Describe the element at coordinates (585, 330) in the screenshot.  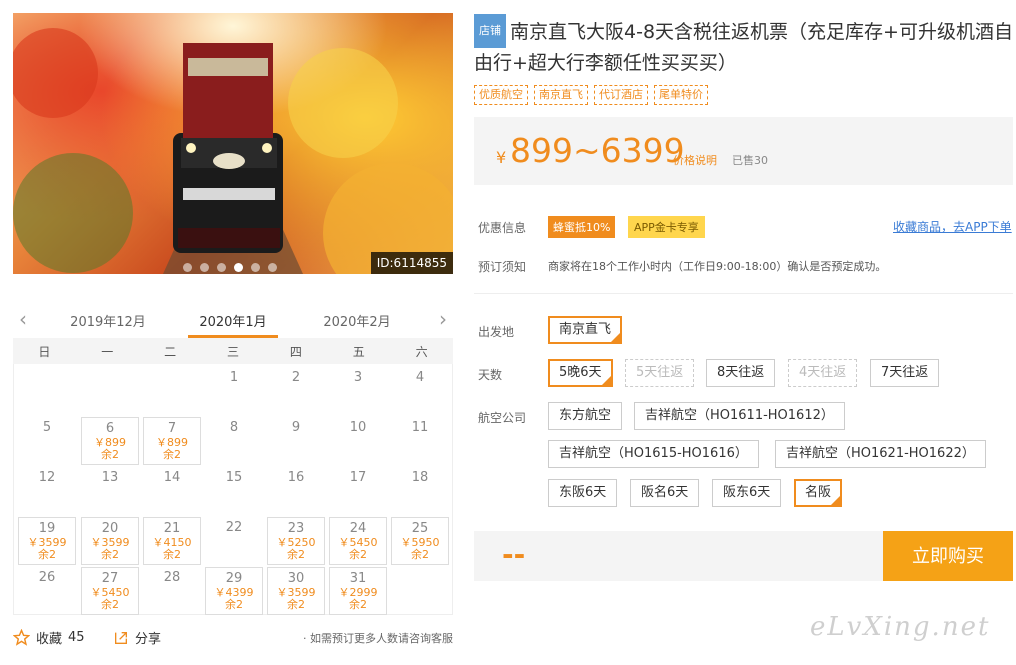
I see `option-departure: 南京直飞` at that location.